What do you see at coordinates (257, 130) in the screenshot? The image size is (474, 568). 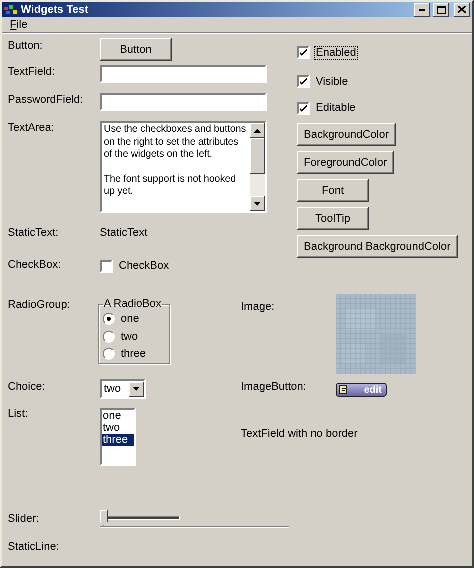 I see `up-arrow-icon` at bounding box center [257, 130].